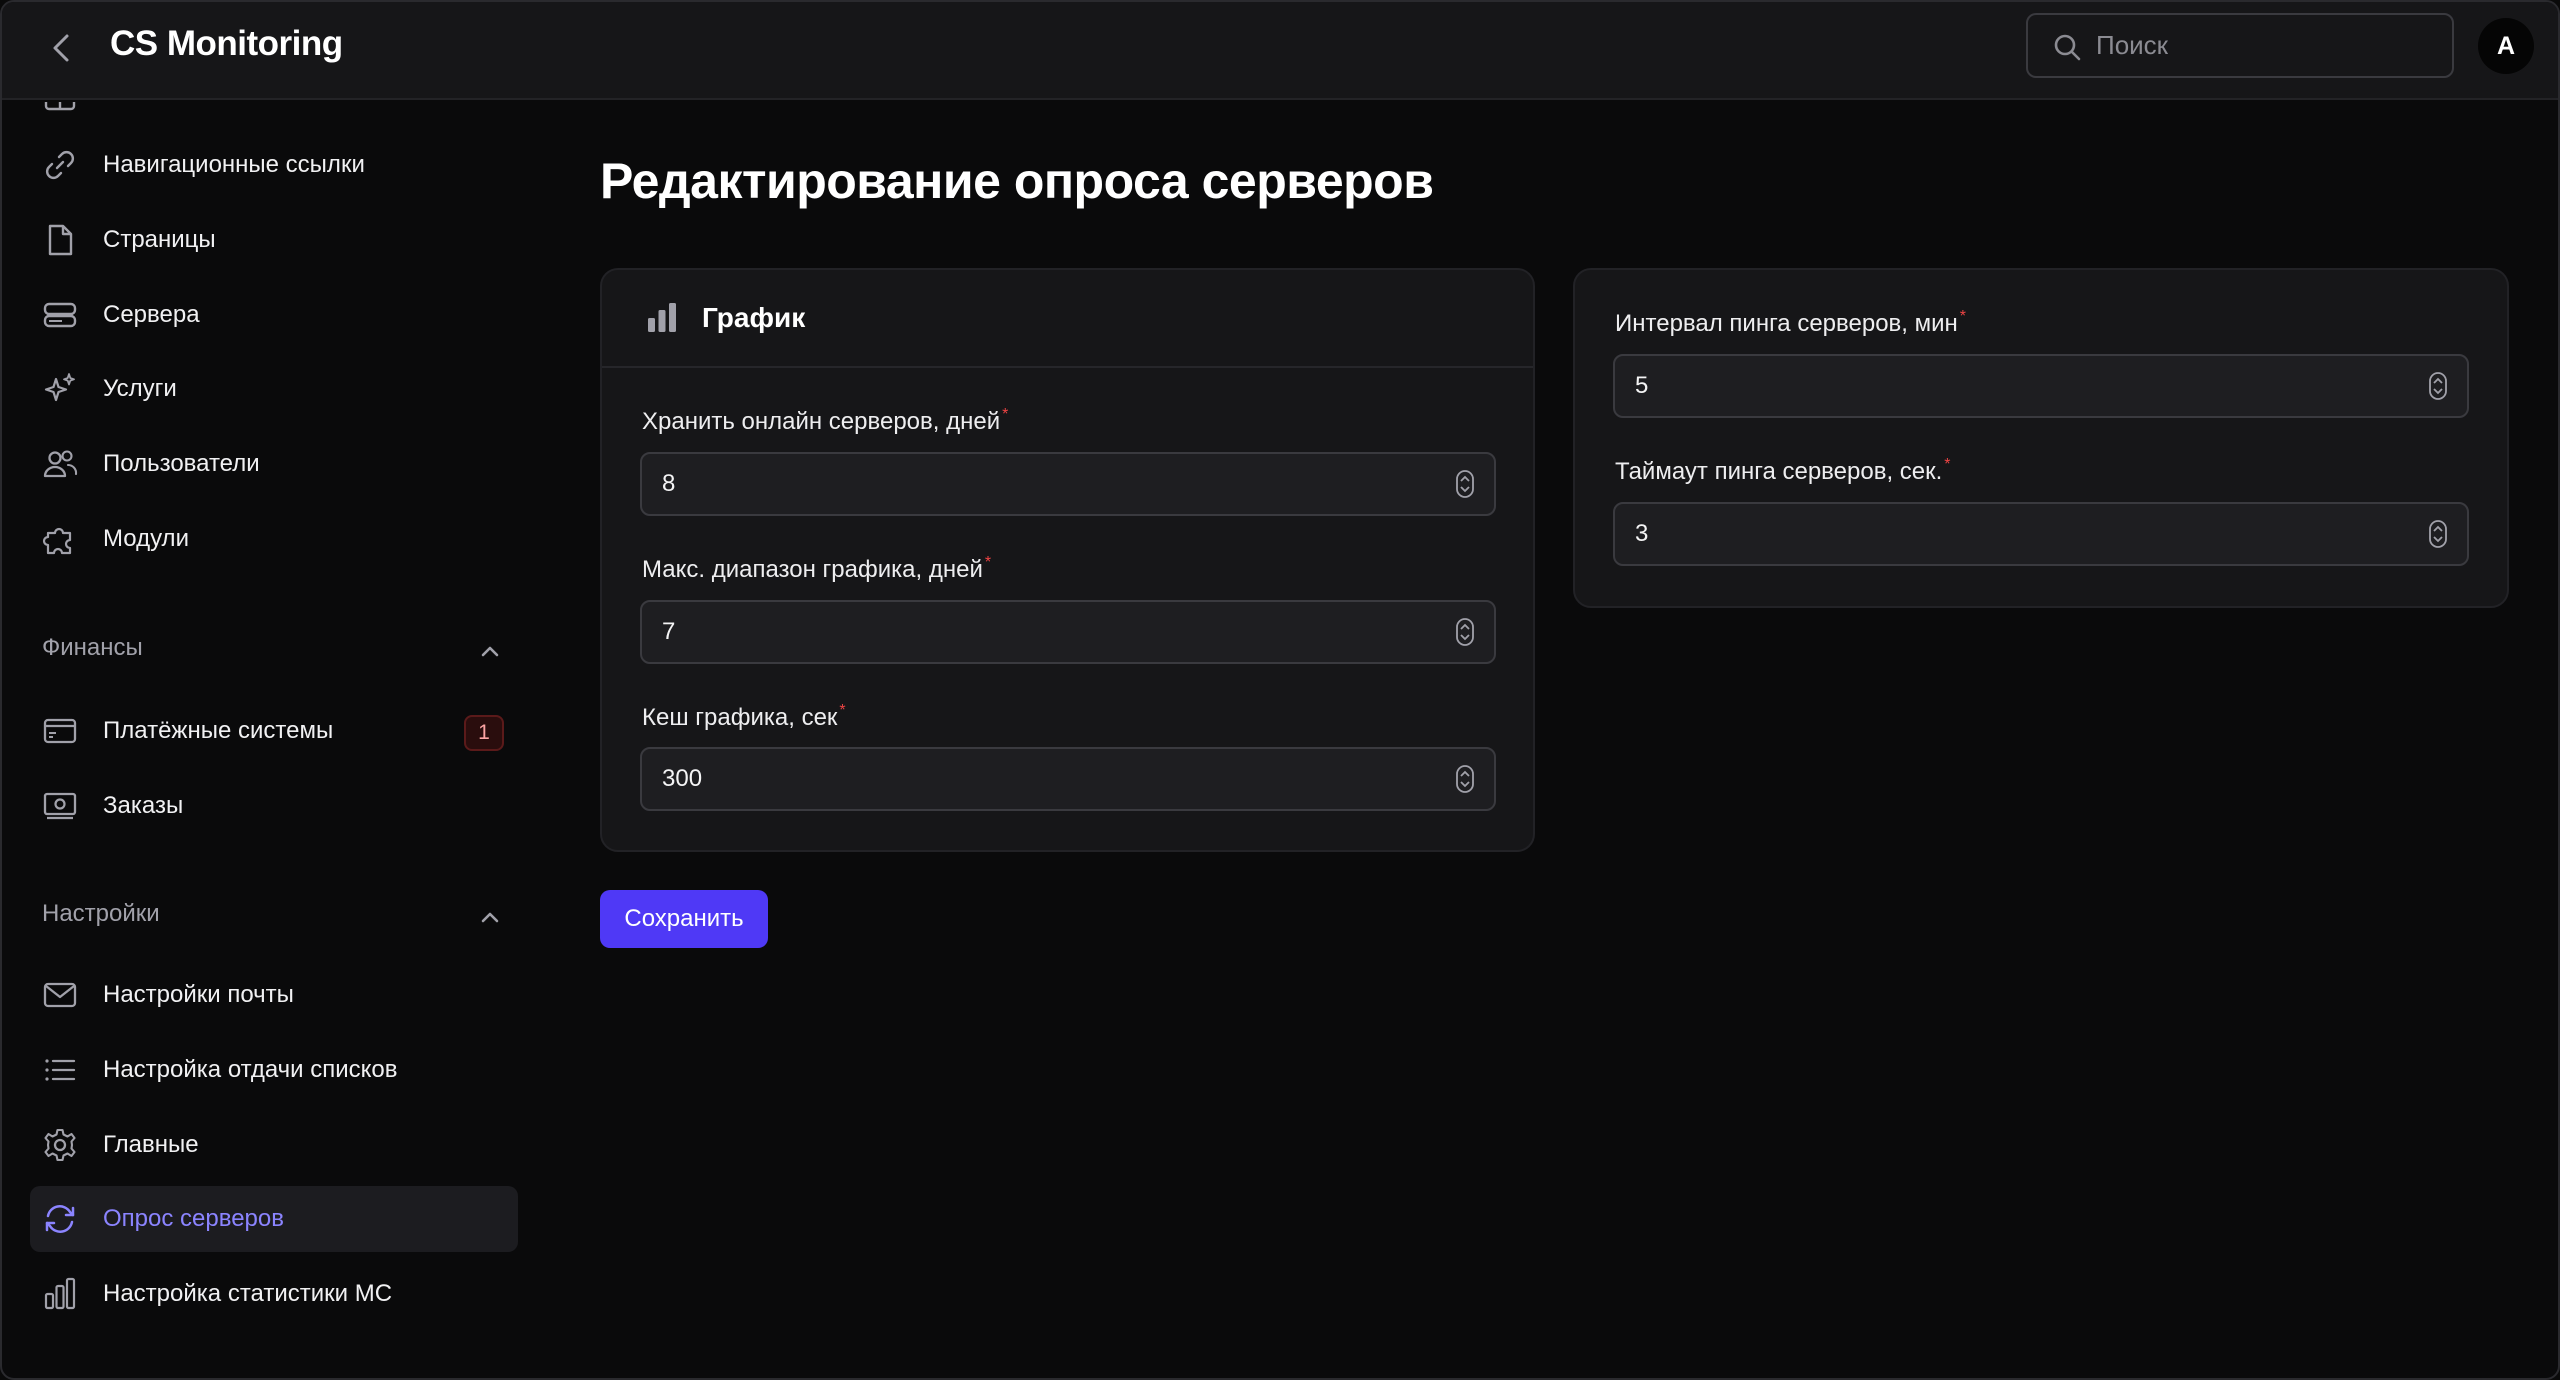  I want to click on field-label-chart-cache: Кеш графика, сек *, so click(744, 717).